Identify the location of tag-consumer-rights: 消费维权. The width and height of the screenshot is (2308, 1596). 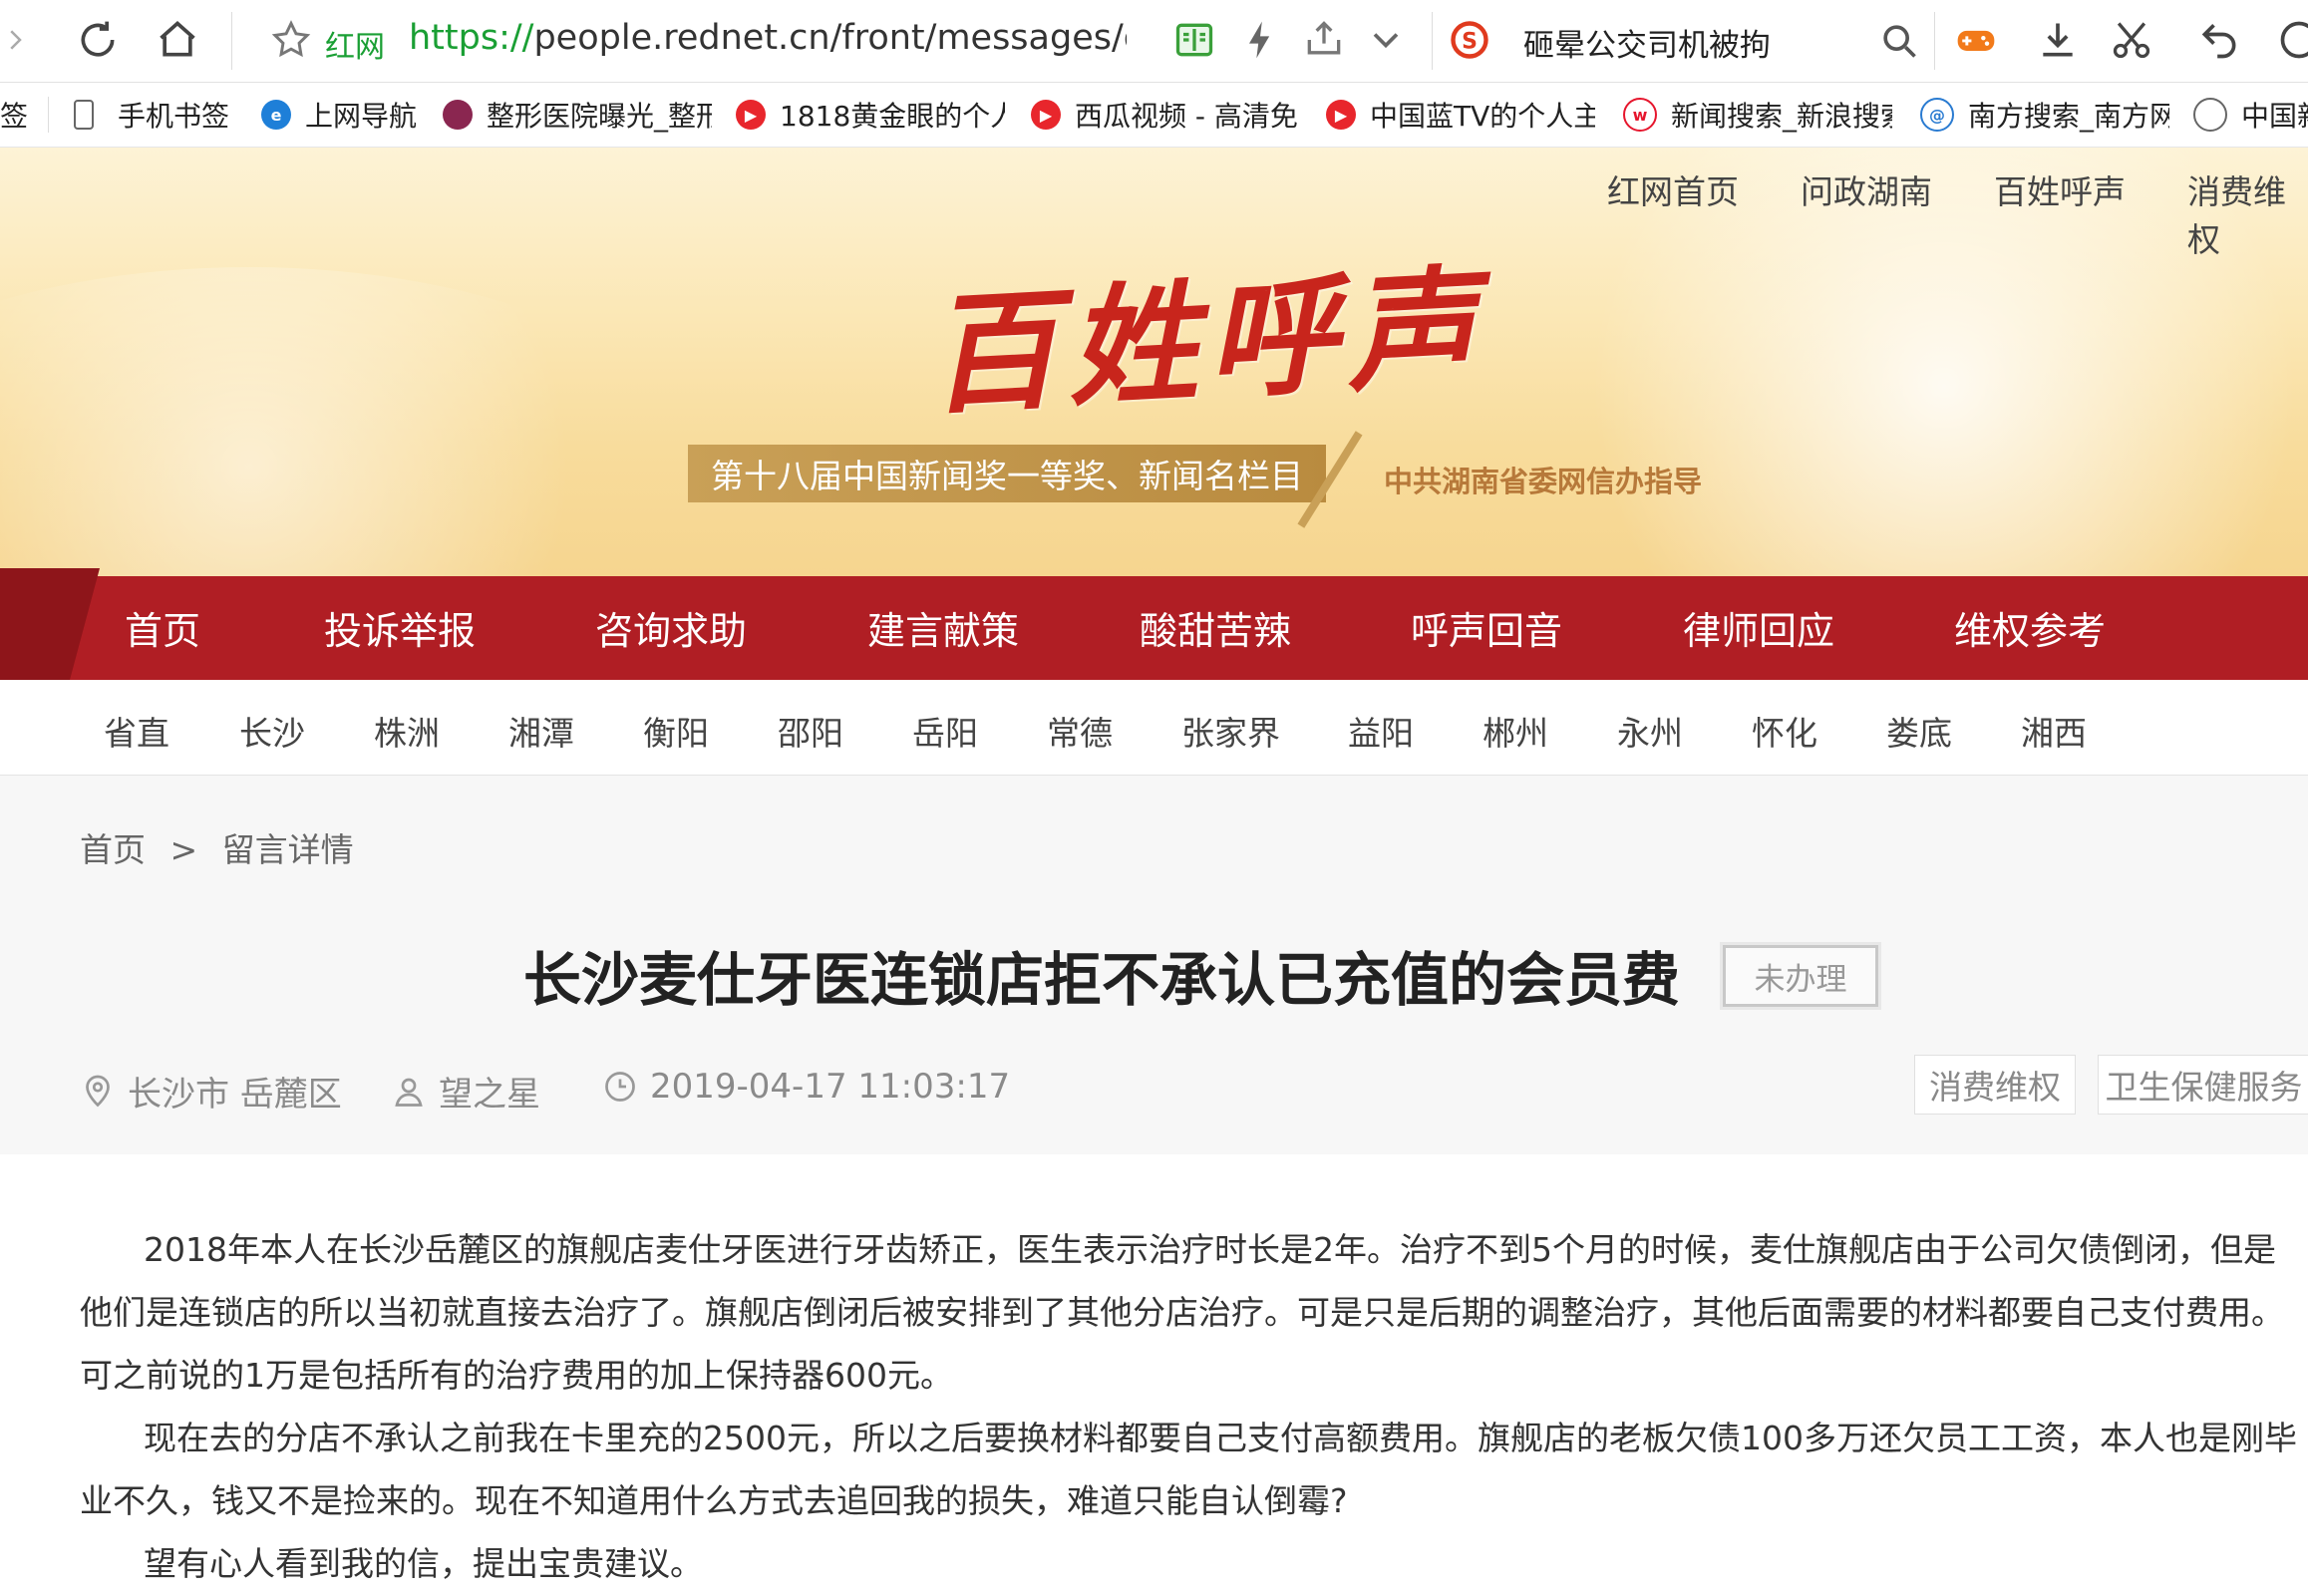
(1995, 1085).